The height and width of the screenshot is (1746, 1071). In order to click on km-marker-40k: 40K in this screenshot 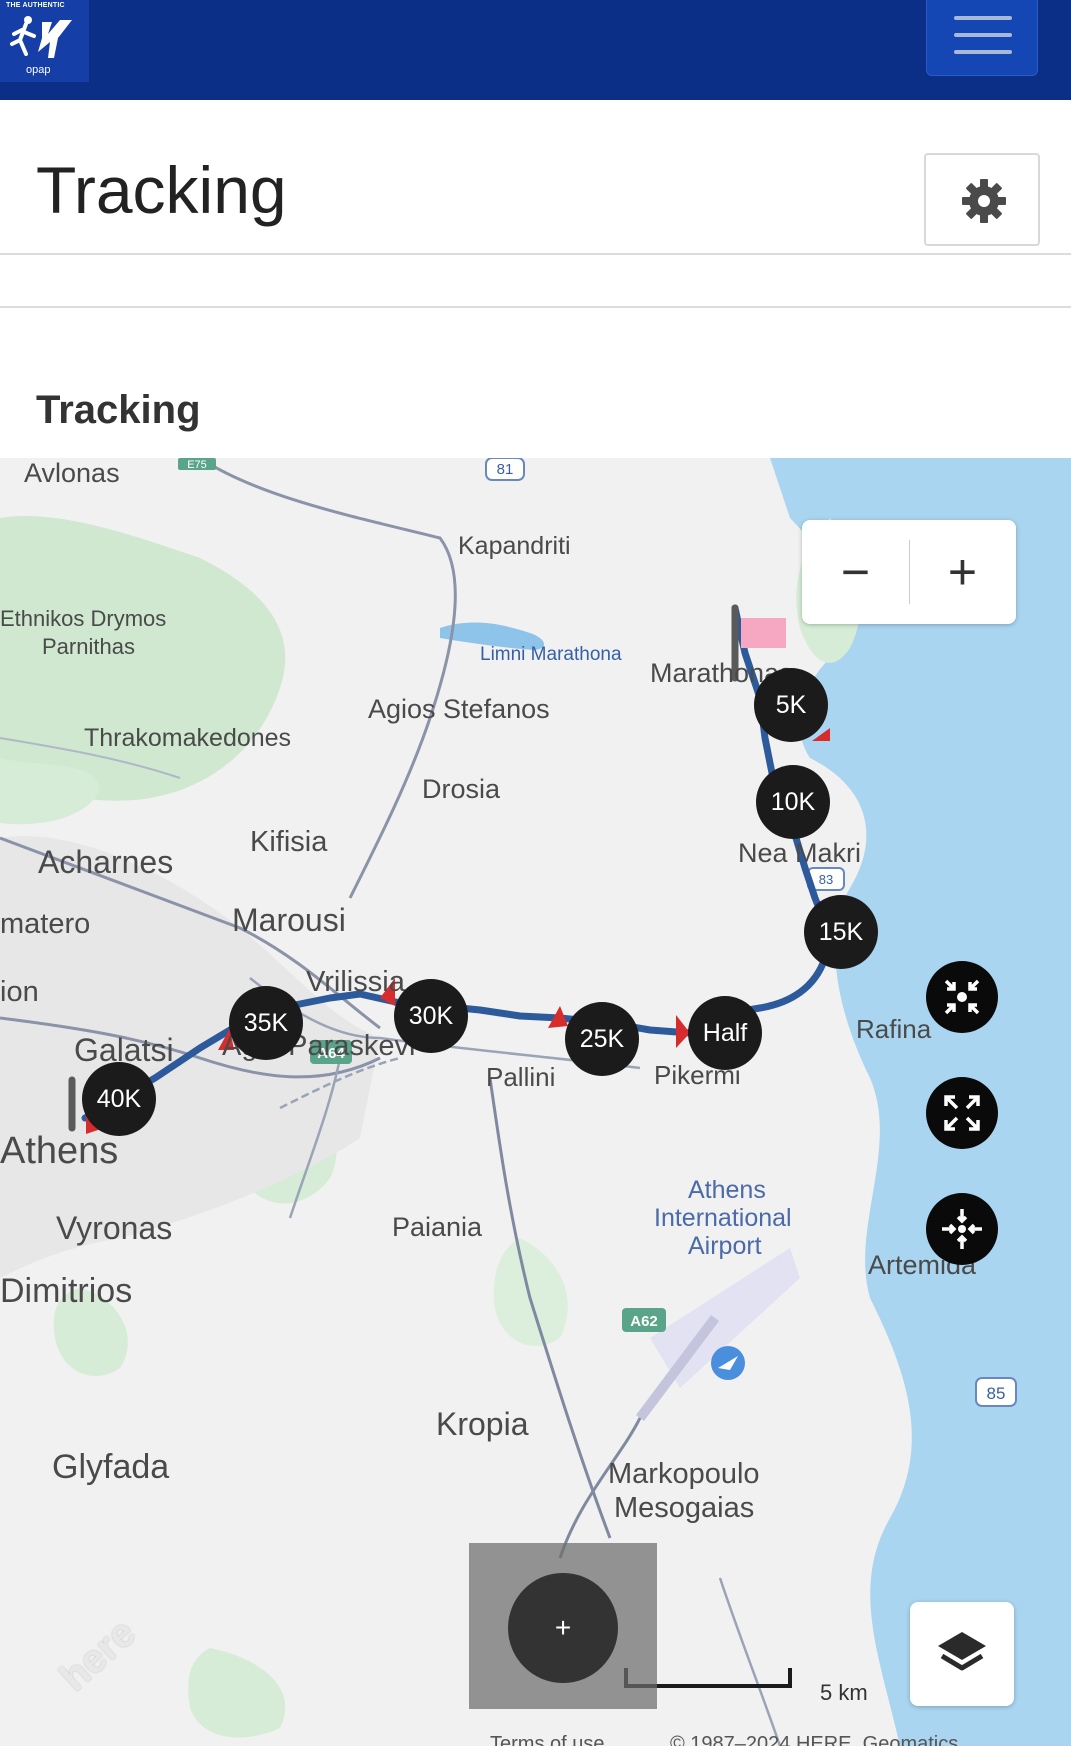, I will do `click(119, 1099)`.